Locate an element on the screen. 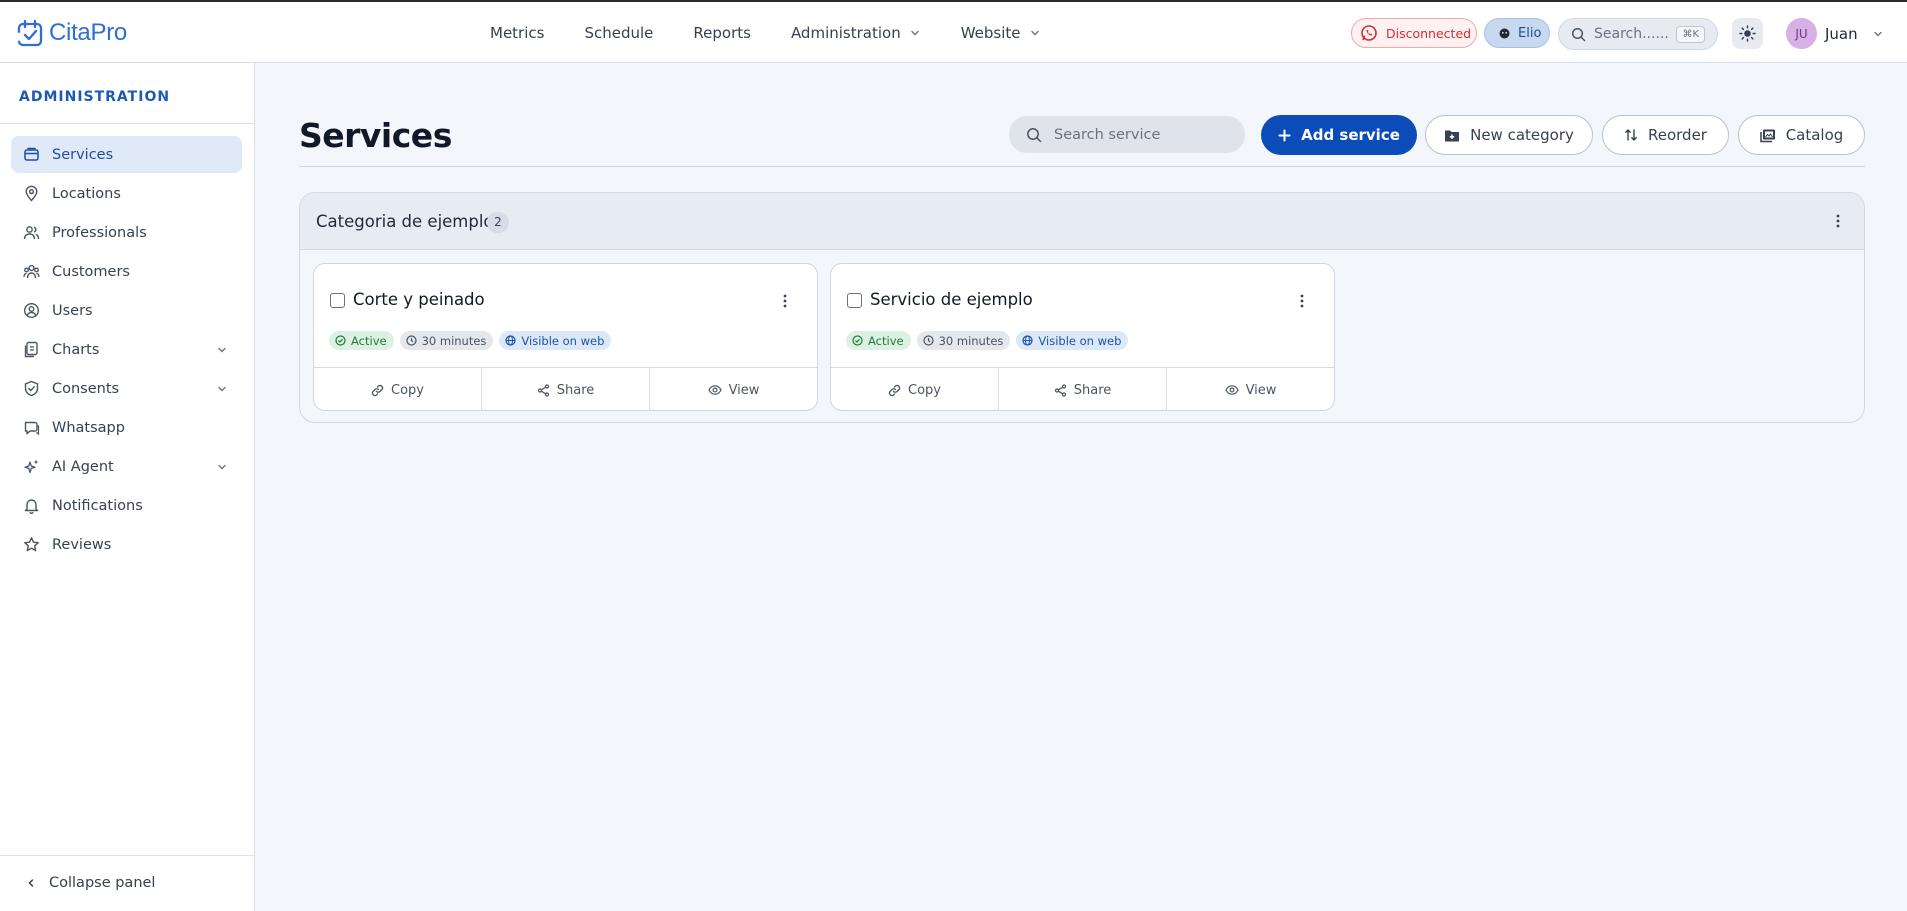 The width and height of the screenshot is (1907, 911). service-name: Servicio de ejemplo is located at coordinates (951, 299).